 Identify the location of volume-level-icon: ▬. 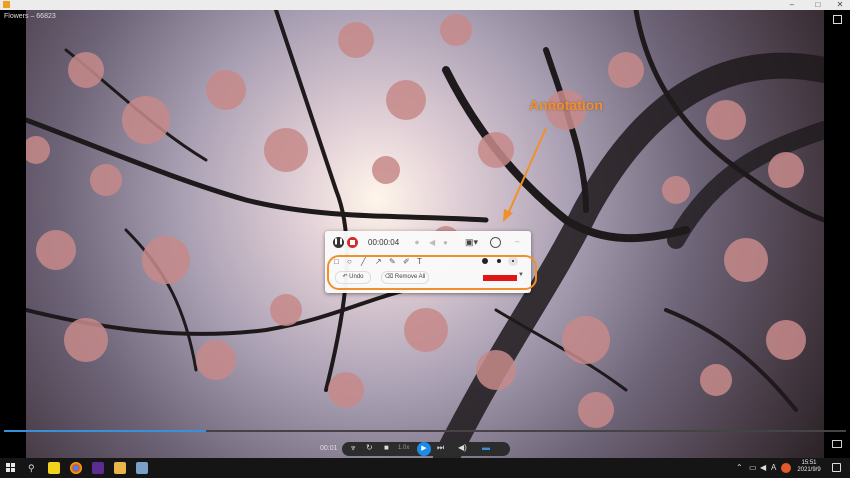
(486, 447).